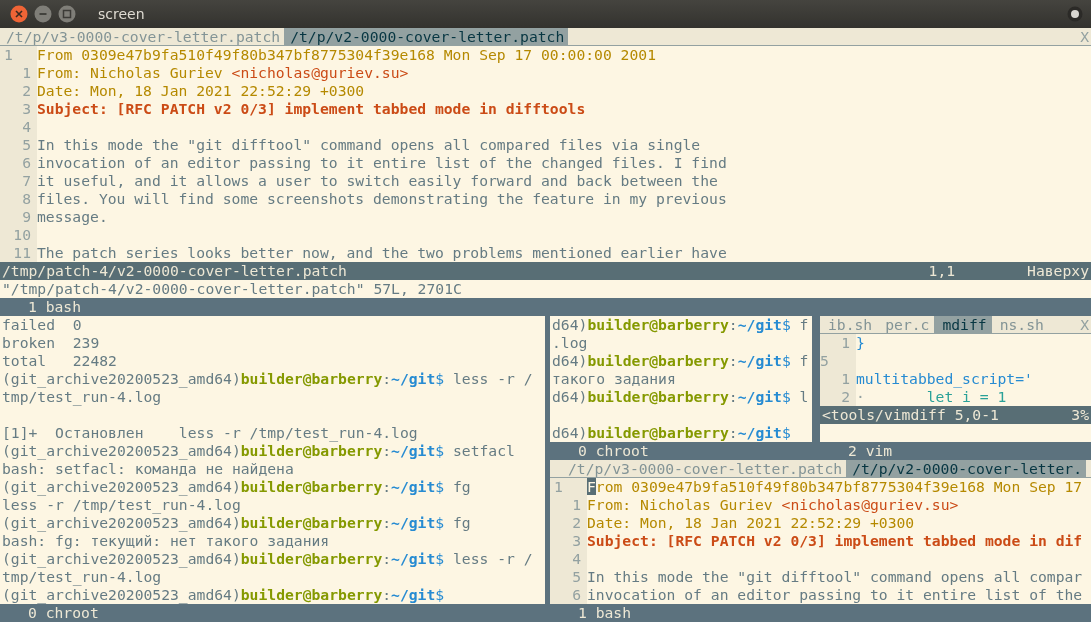 This screenshot has width=1091, height=622. What do you see at coordinates (311, 109) in the screenshot?
I see `code-line: Subject: [RFC PATCH v2 0/3] implement tabbed mode in difftools` at bounding box center [311, 109].